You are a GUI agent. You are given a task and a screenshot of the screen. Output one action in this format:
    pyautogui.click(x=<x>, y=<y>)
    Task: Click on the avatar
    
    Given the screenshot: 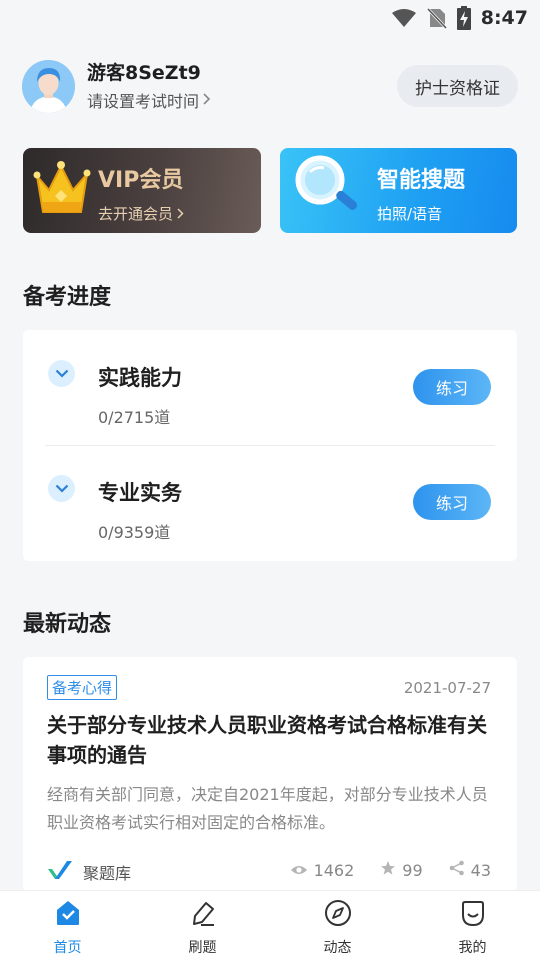 What is the action you would take?
    pyautogui.click(x=48, y=86)
    